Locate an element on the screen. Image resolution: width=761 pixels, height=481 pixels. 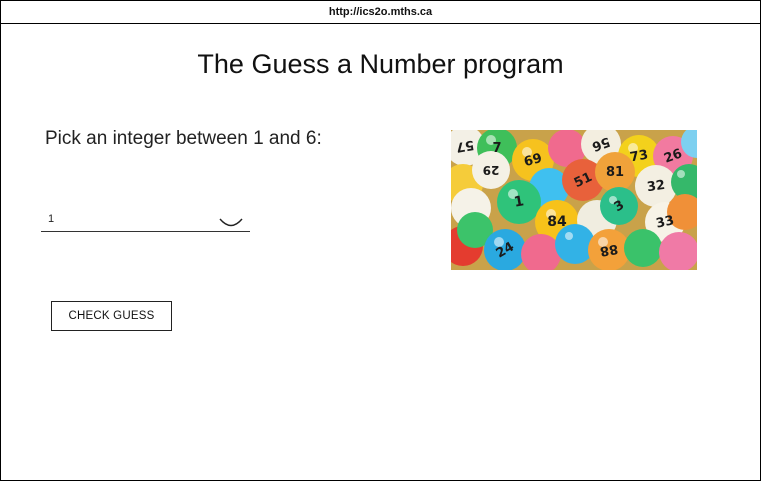
ball-number: 57 is located at coordinates (465, 146).